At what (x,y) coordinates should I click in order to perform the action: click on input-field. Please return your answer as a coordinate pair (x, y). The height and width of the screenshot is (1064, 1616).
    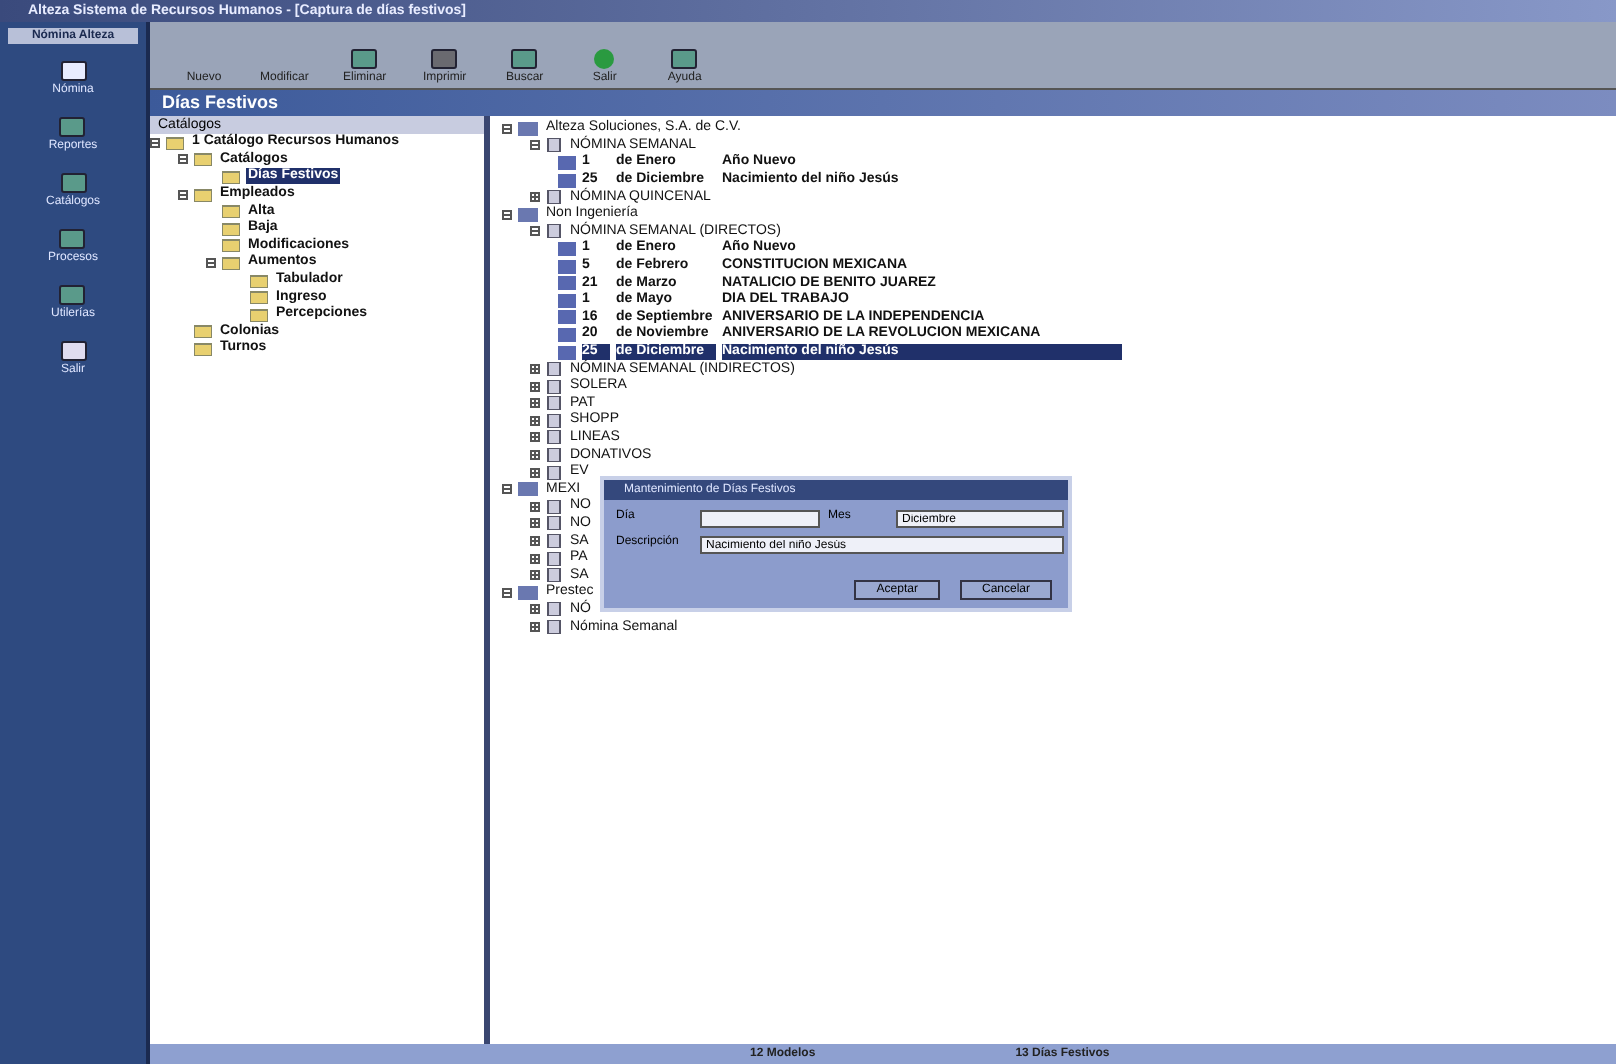
    Looking at the image, I should click on (760, 519).